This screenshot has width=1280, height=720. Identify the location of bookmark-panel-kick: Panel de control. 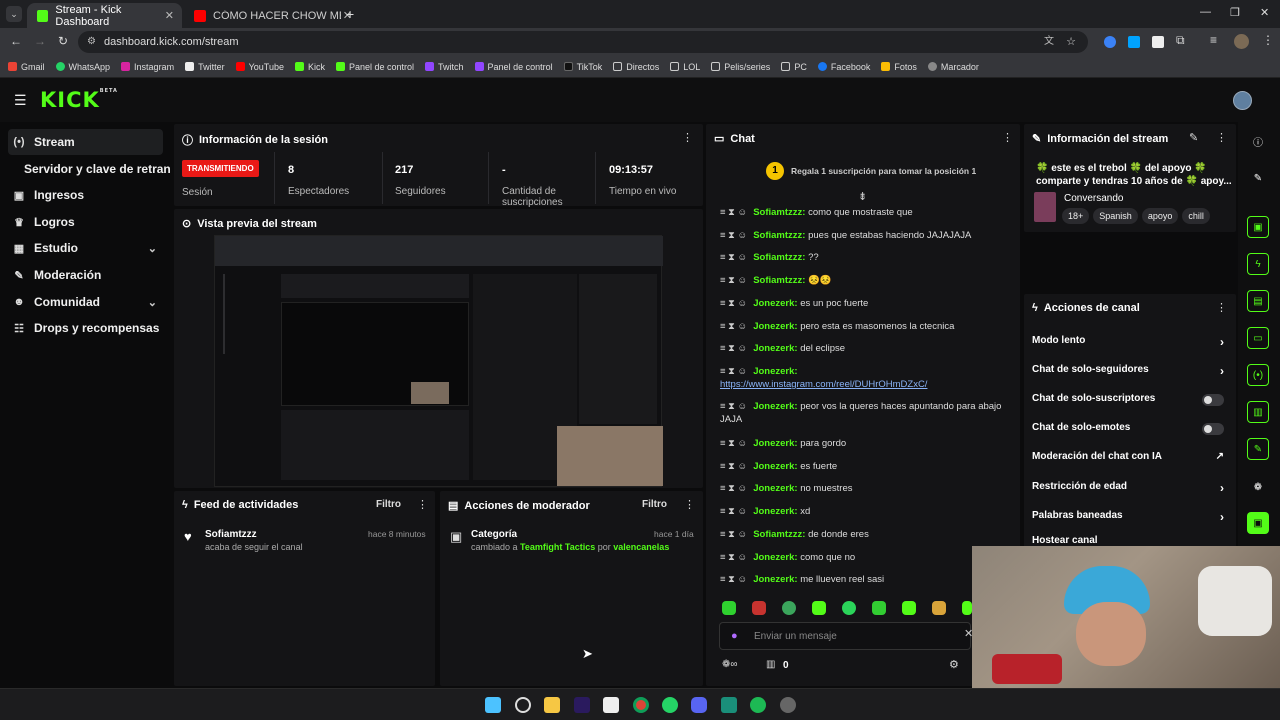
(374, 67).